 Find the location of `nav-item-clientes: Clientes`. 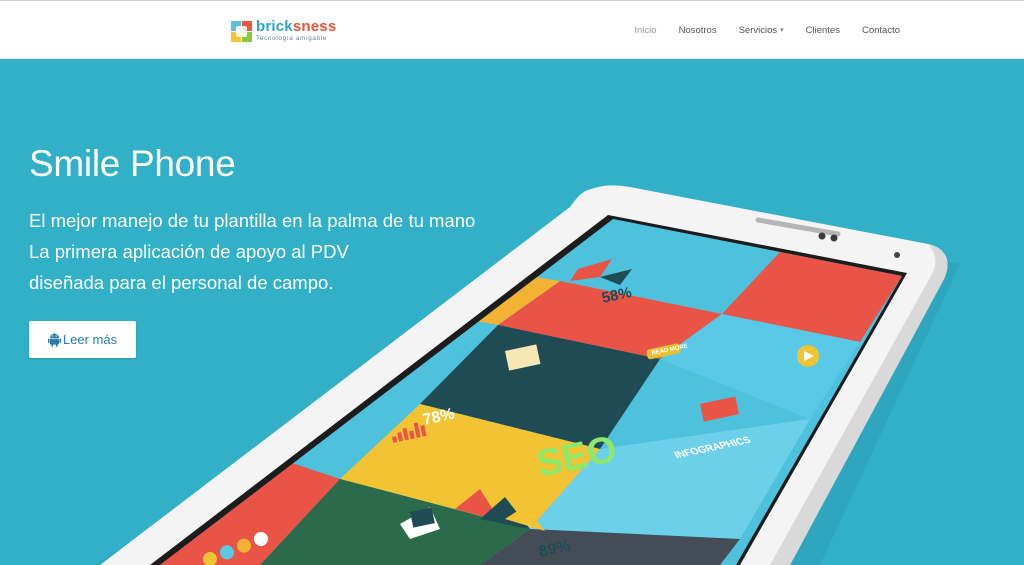

nav-item-clientes: Clientes is located at coordinates (823, 30).